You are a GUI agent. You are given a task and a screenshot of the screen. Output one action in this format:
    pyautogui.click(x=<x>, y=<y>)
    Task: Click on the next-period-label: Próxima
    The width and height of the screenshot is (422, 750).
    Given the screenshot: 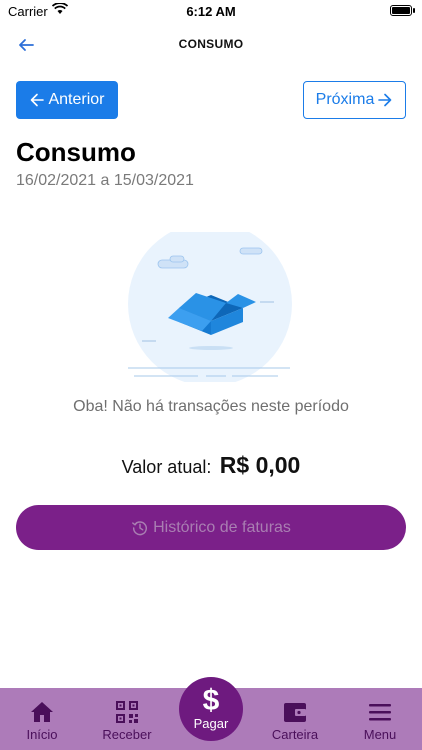 What is the action you would take?
    pyautogui.click(x=345, y=99)
    